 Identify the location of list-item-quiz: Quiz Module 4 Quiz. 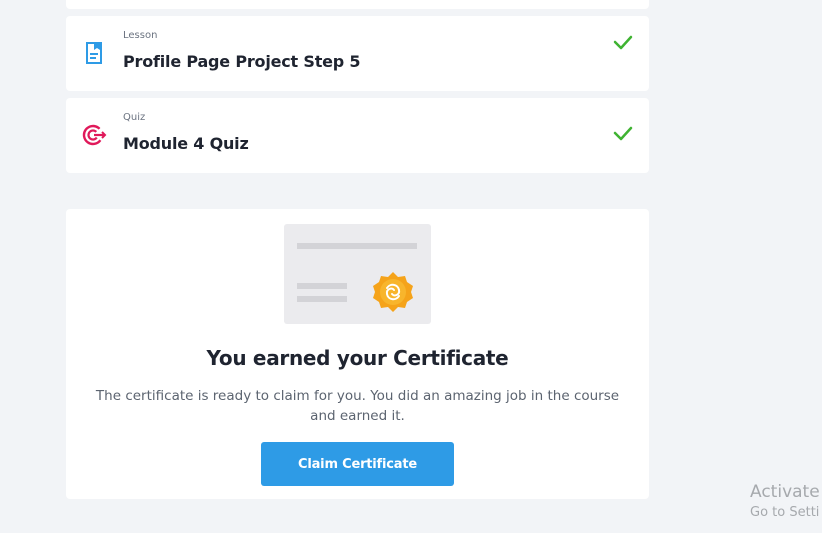
(357, 135).